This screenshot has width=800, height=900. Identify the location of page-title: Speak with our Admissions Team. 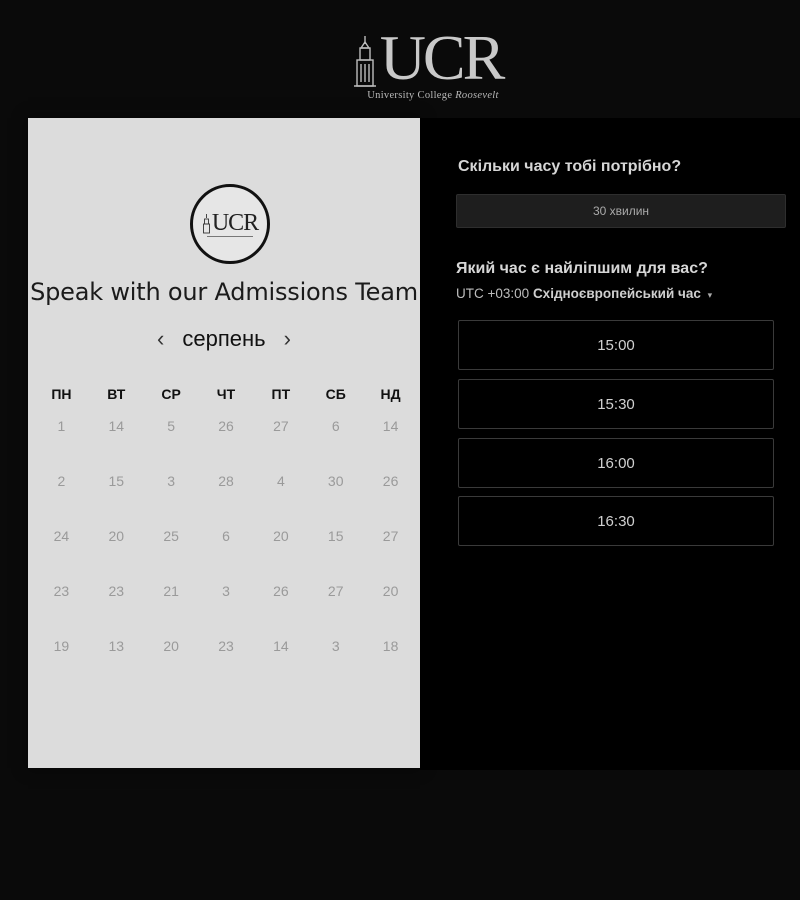
(224, 292).